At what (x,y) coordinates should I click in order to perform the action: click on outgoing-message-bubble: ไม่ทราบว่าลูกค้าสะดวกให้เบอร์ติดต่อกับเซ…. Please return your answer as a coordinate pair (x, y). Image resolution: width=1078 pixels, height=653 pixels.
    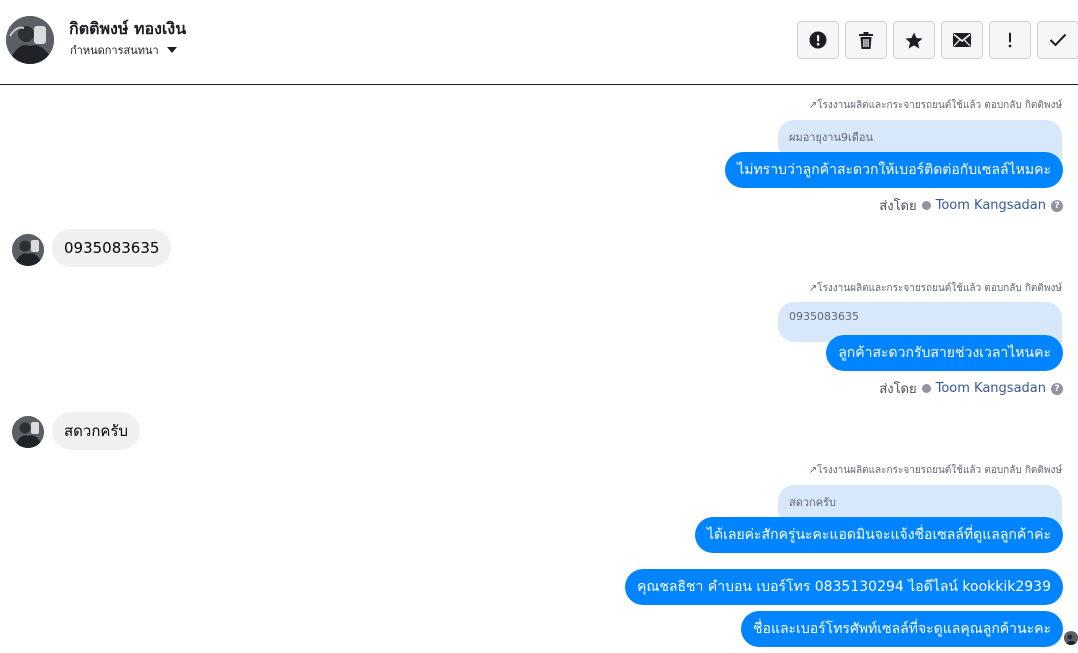
    Looking at the image, I should click on (894, 170).